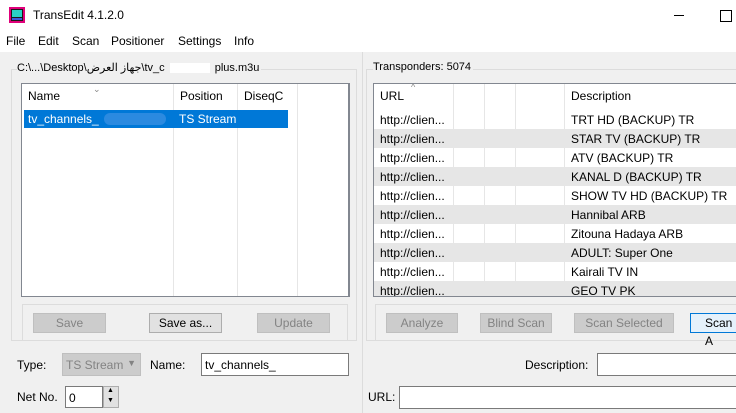 This screenshot has width=736, height=413. Describe the element at coordinates (423, 67) in the screenshot. I see `transponders-count-label: Transponders: 5074` at that location.